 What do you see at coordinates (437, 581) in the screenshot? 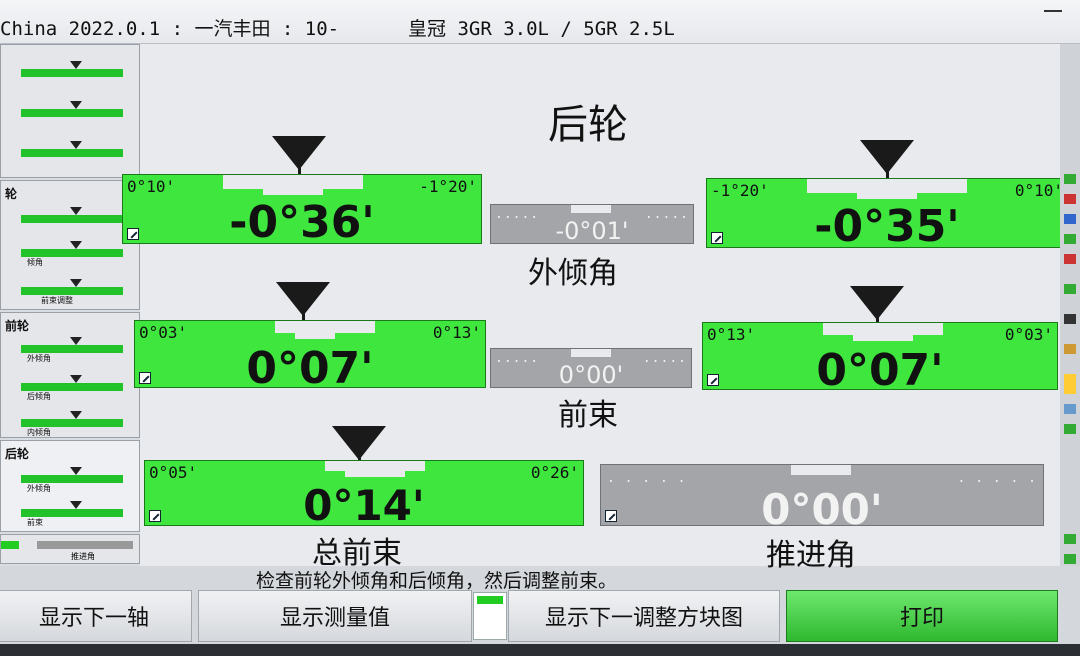
I see `instruction-text: 检查前轮外倾角和后倾角，然后调整前束。` at bounding box center [437, 581].